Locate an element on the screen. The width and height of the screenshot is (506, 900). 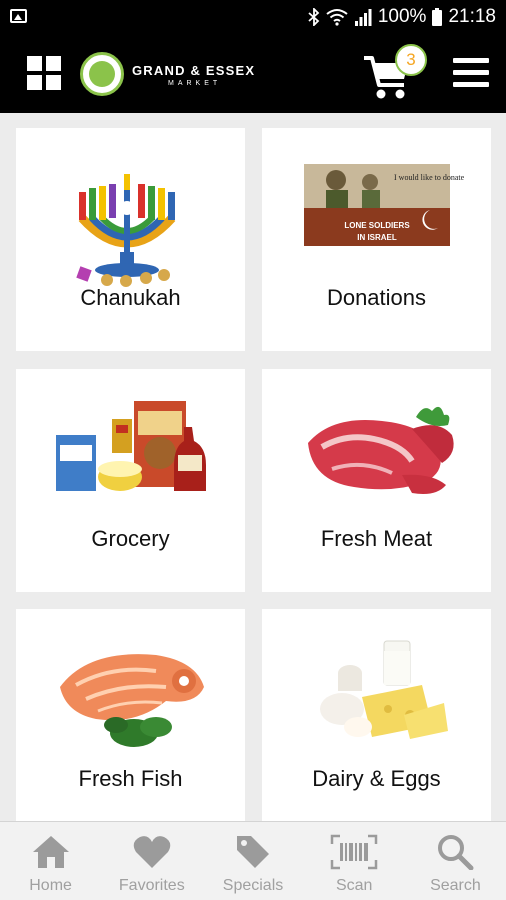
bluetooth-icon is located at coordinates (314, 17).